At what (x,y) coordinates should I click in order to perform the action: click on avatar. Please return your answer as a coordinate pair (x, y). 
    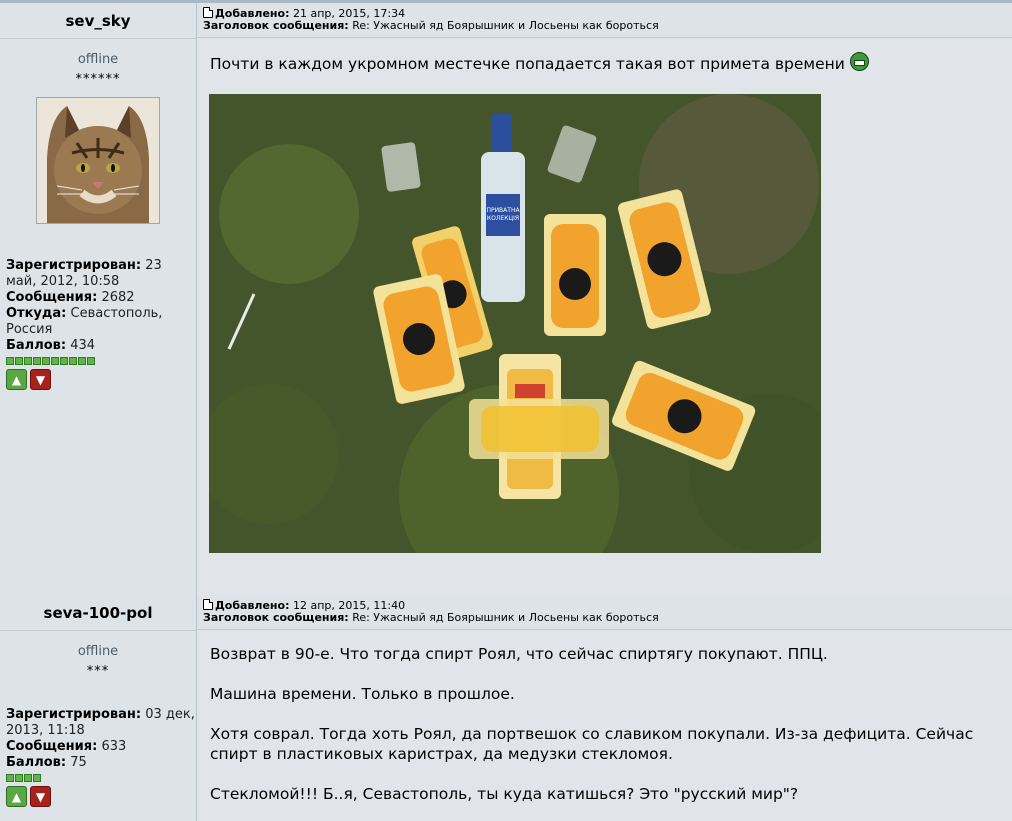
    Looking at the image, I should click on (98, 160).